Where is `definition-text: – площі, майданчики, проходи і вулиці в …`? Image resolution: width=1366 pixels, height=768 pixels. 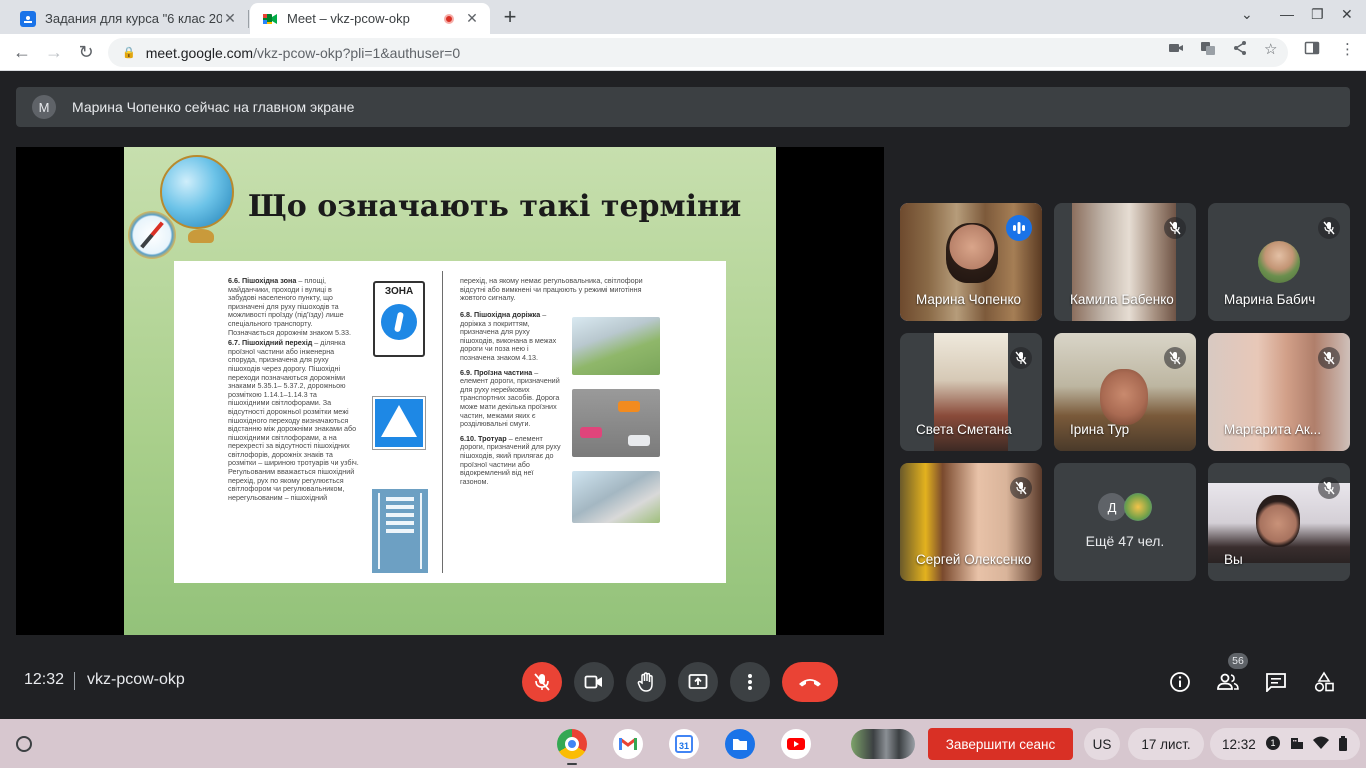
definition-text: – площі, майданчики, проходи і вулиці в … is located at coordinates (289, 306).